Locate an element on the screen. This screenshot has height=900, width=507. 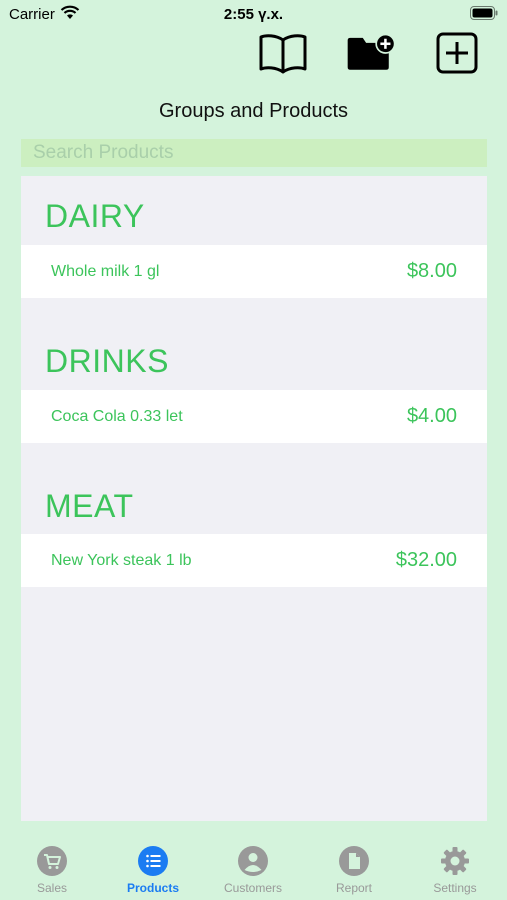
product-row: Whole milk 1 gl $8.00 is located at coordinates (254, 271).